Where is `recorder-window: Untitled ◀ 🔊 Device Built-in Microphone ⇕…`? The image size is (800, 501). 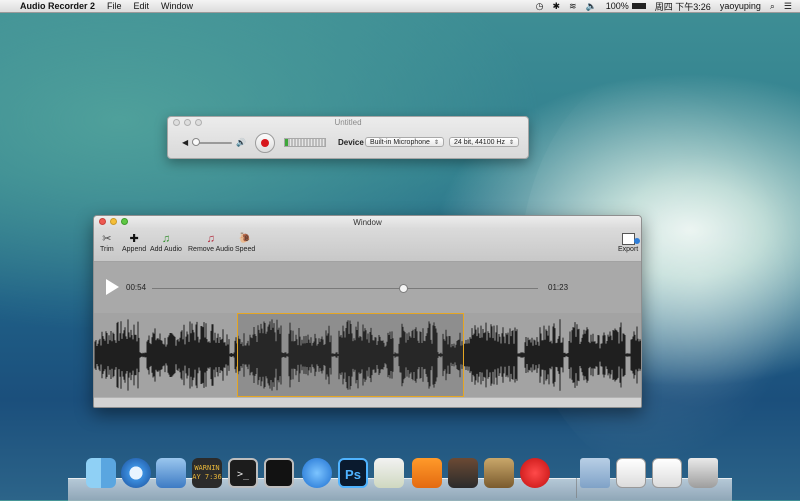
recorder-window: Untitled ◀ 🔊 Device Built-in Microphone ⇕… is located at coordinates (348, 137).